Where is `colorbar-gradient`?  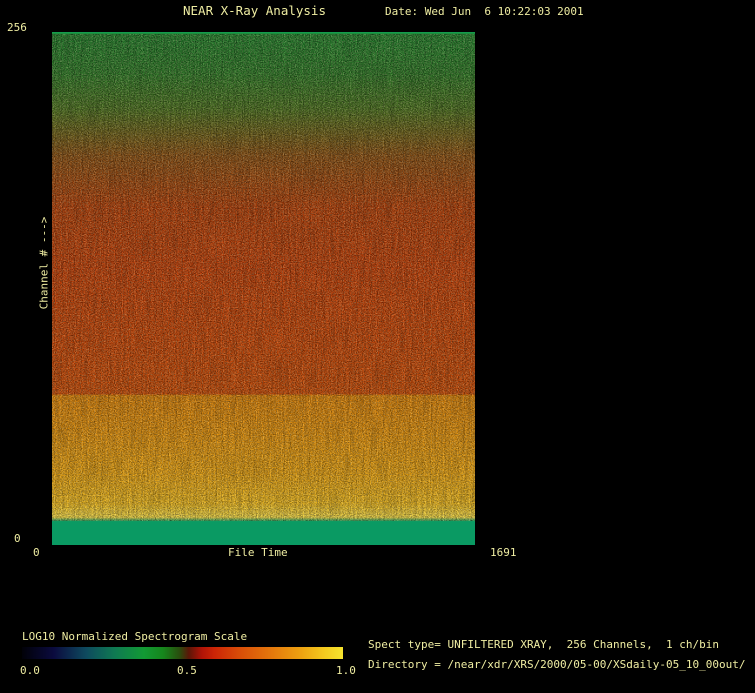 colorbar-gradient is located at coordinates (182, 653).